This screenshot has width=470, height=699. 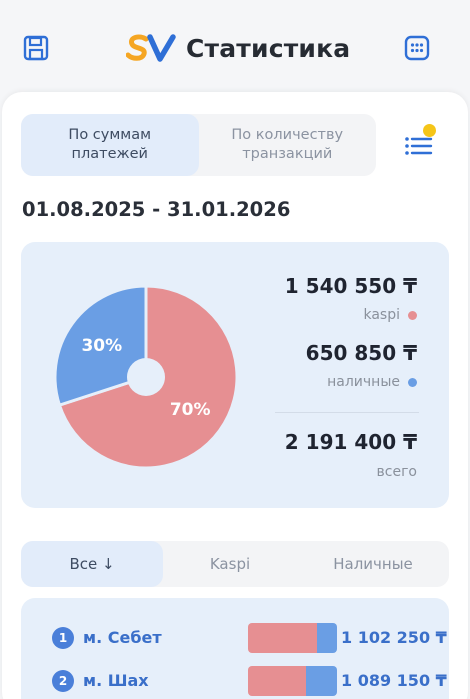 What do you see at coordinates (350, 442) in the screenshot?
I see `total-amount: 2 191 400 ₸` at bounding box center [350, 442].